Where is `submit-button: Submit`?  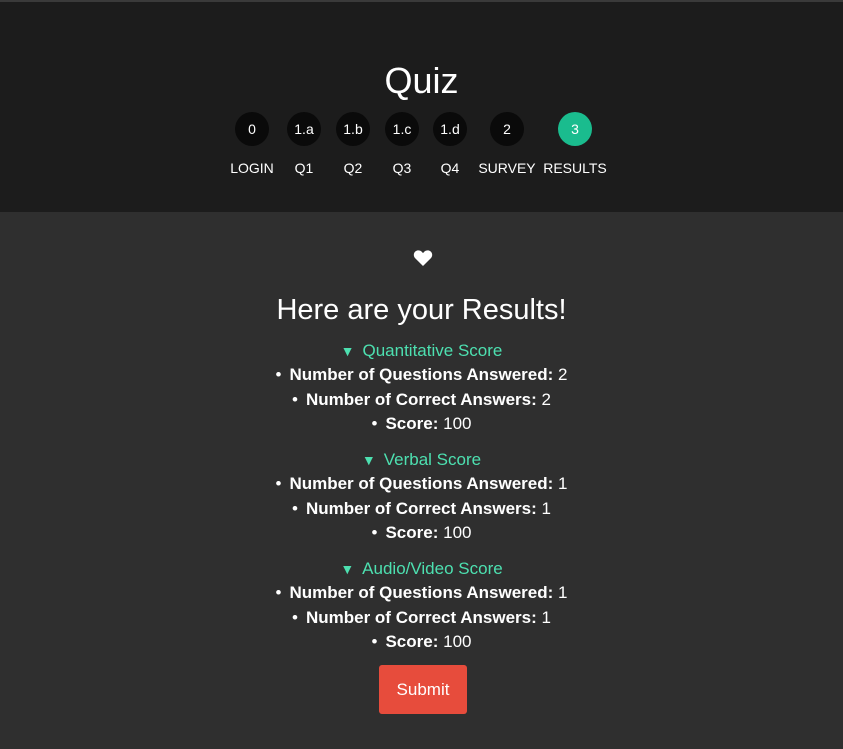 submit-button: Submit is located at coordinates (423, 689).